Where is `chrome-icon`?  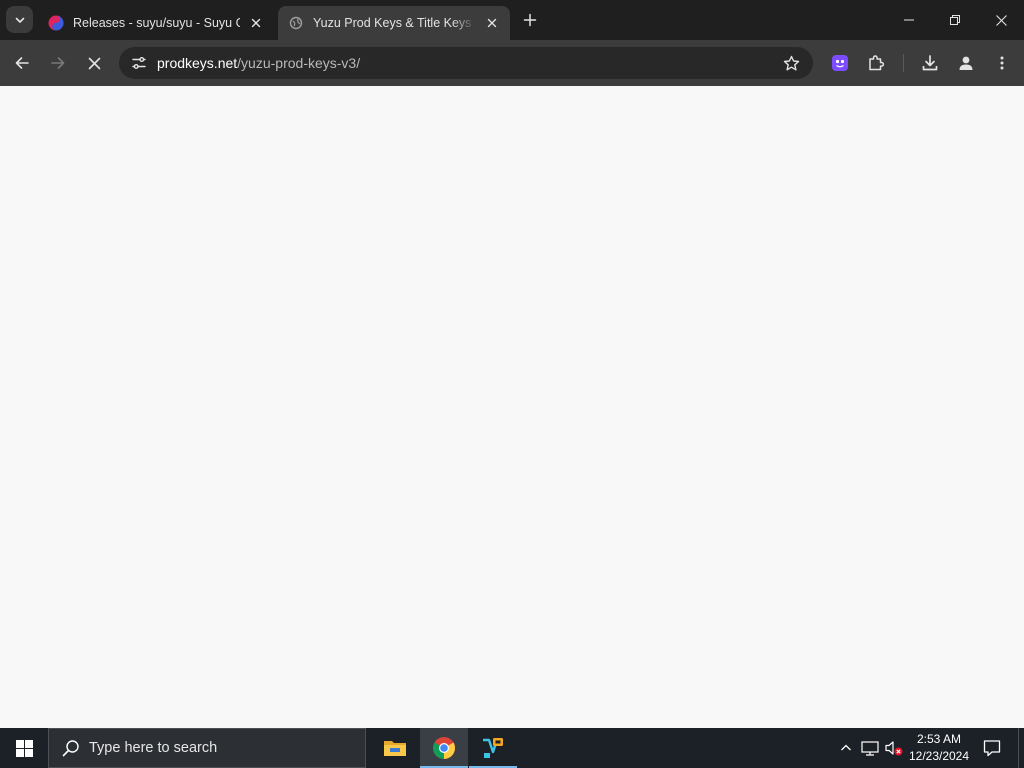 chrome-icon is located at coordinates (444, 748).